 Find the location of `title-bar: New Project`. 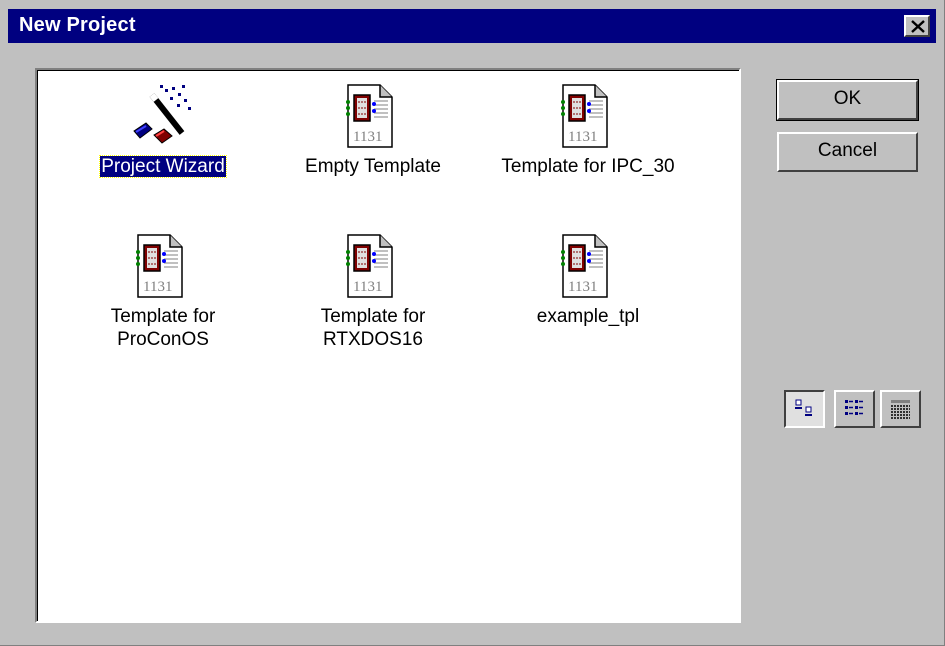

title-bar: New Project is located at coordinates (472, 26).